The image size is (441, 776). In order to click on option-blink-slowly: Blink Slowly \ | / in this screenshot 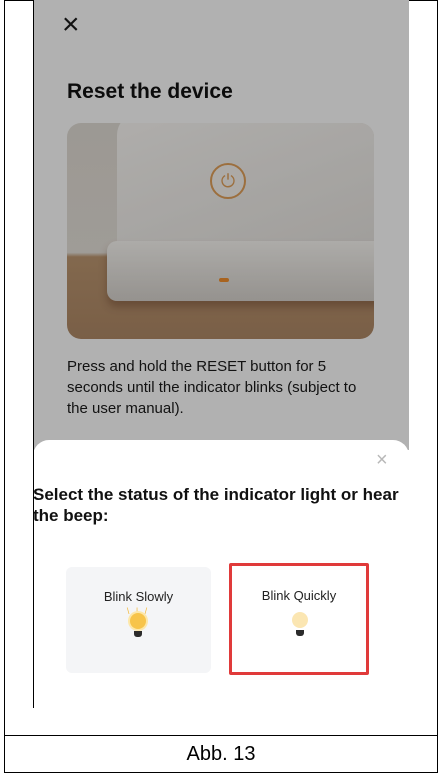, I will do `click(138, 620)`.